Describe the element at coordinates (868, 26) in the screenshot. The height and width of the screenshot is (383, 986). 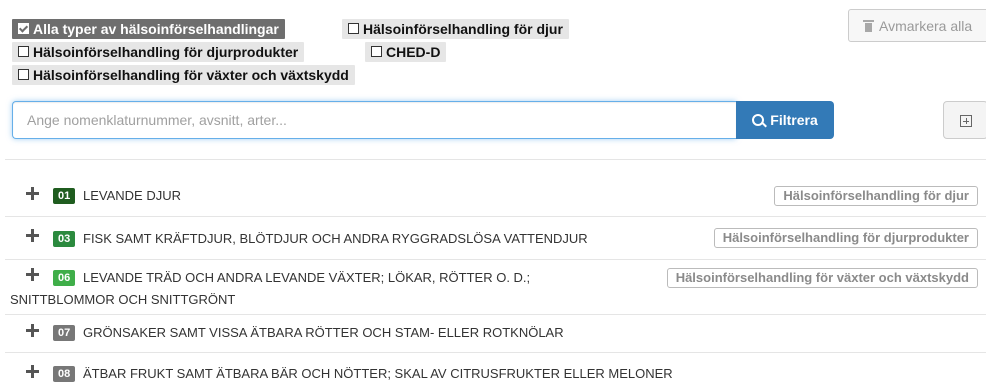
I see `trash-icon` at that location.